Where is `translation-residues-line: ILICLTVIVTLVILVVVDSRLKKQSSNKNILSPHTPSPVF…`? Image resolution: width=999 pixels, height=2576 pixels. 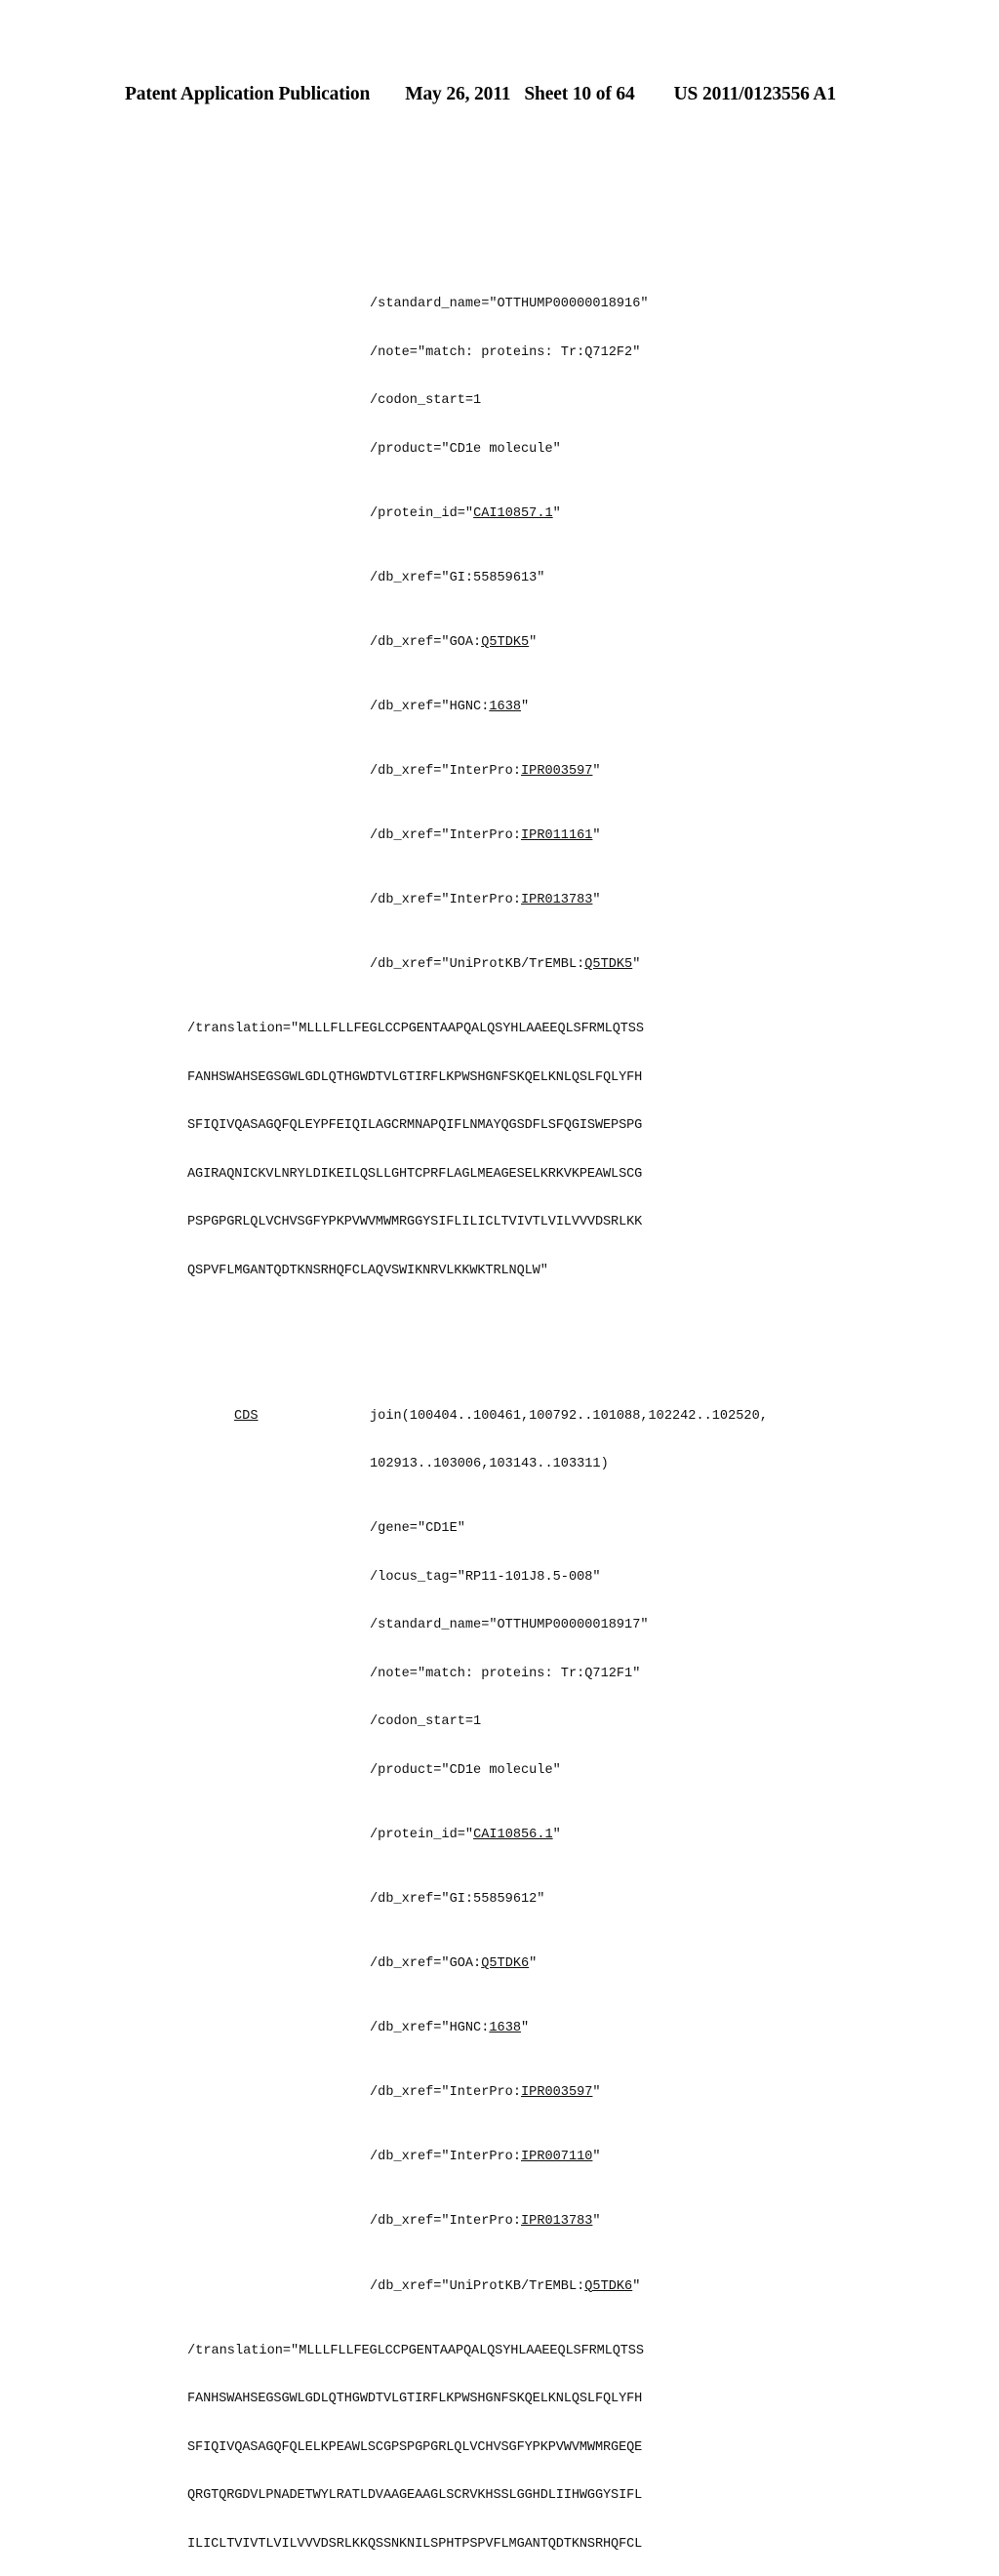 translation-residues-line: ILICLTVIVTLVILVVVDSRLKKQSSNKNILSPHTPSPVF… is located at coordinates (415, 2544).